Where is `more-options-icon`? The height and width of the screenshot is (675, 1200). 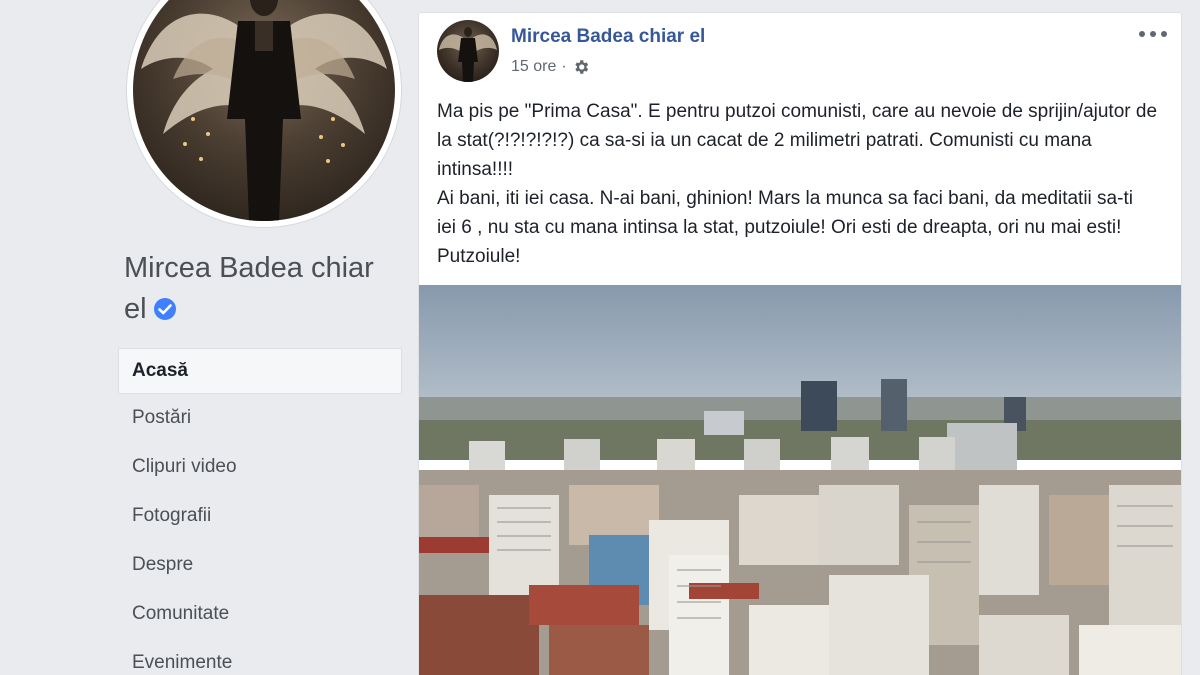
more-options-icon is located at coordinates (1153, 34).